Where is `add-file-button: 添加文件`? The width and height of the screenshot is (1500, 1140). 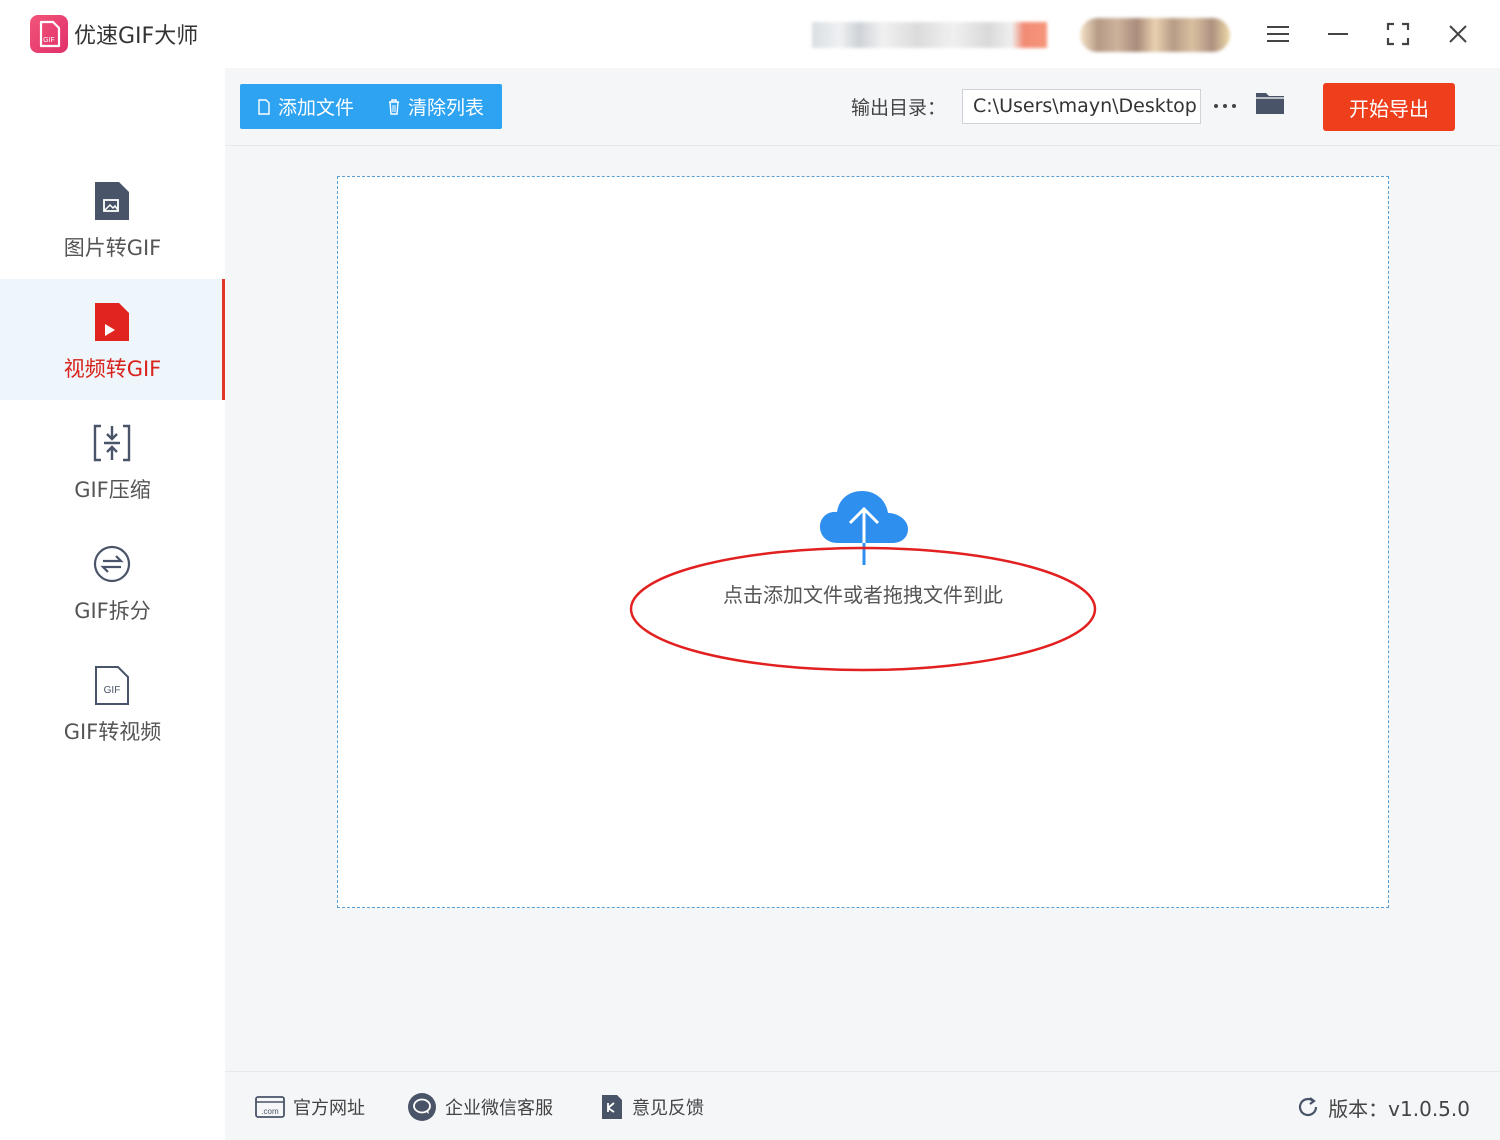
add-file-button: 添加文件 is located at coordinates (306, 106).